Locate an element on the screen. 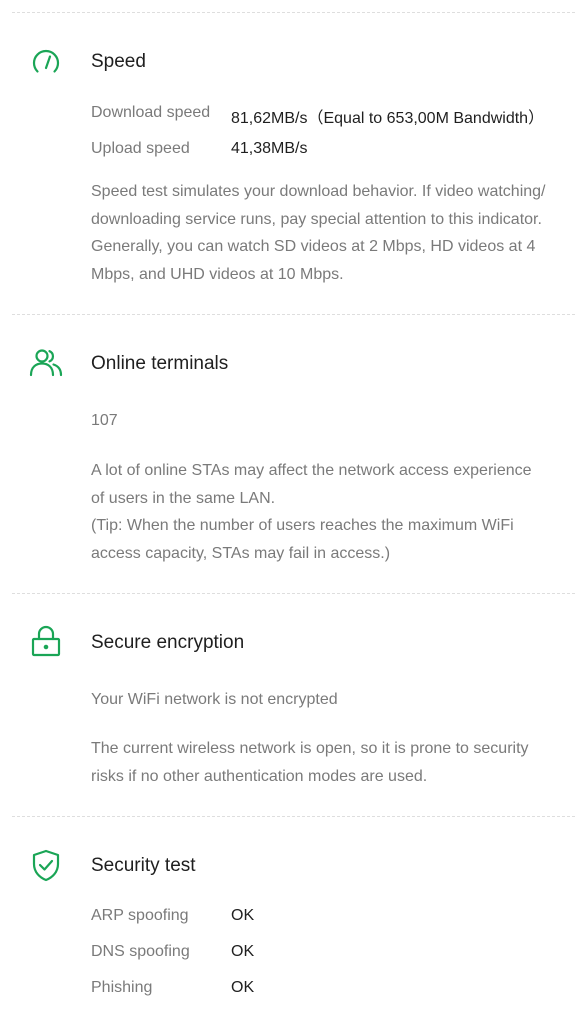 Image resolution: width=587 pixels, height=1024 pixels. online-terminals-description-line: of users in the same LAN. is located at coordinates (183, 498).